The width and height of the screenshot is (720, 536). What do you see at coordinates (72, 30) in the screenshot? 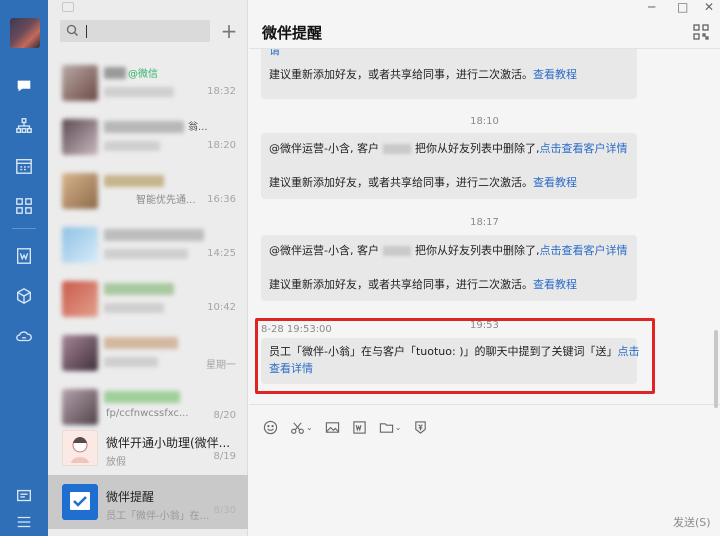
I see `search-icon` at bounding box center [72, 30].